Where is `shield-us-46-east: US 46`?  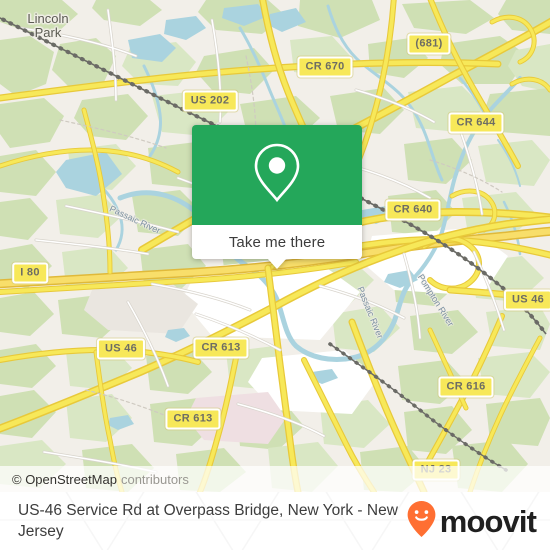
shield-us-46-east: US 46 is located at coordinates (526, 300).